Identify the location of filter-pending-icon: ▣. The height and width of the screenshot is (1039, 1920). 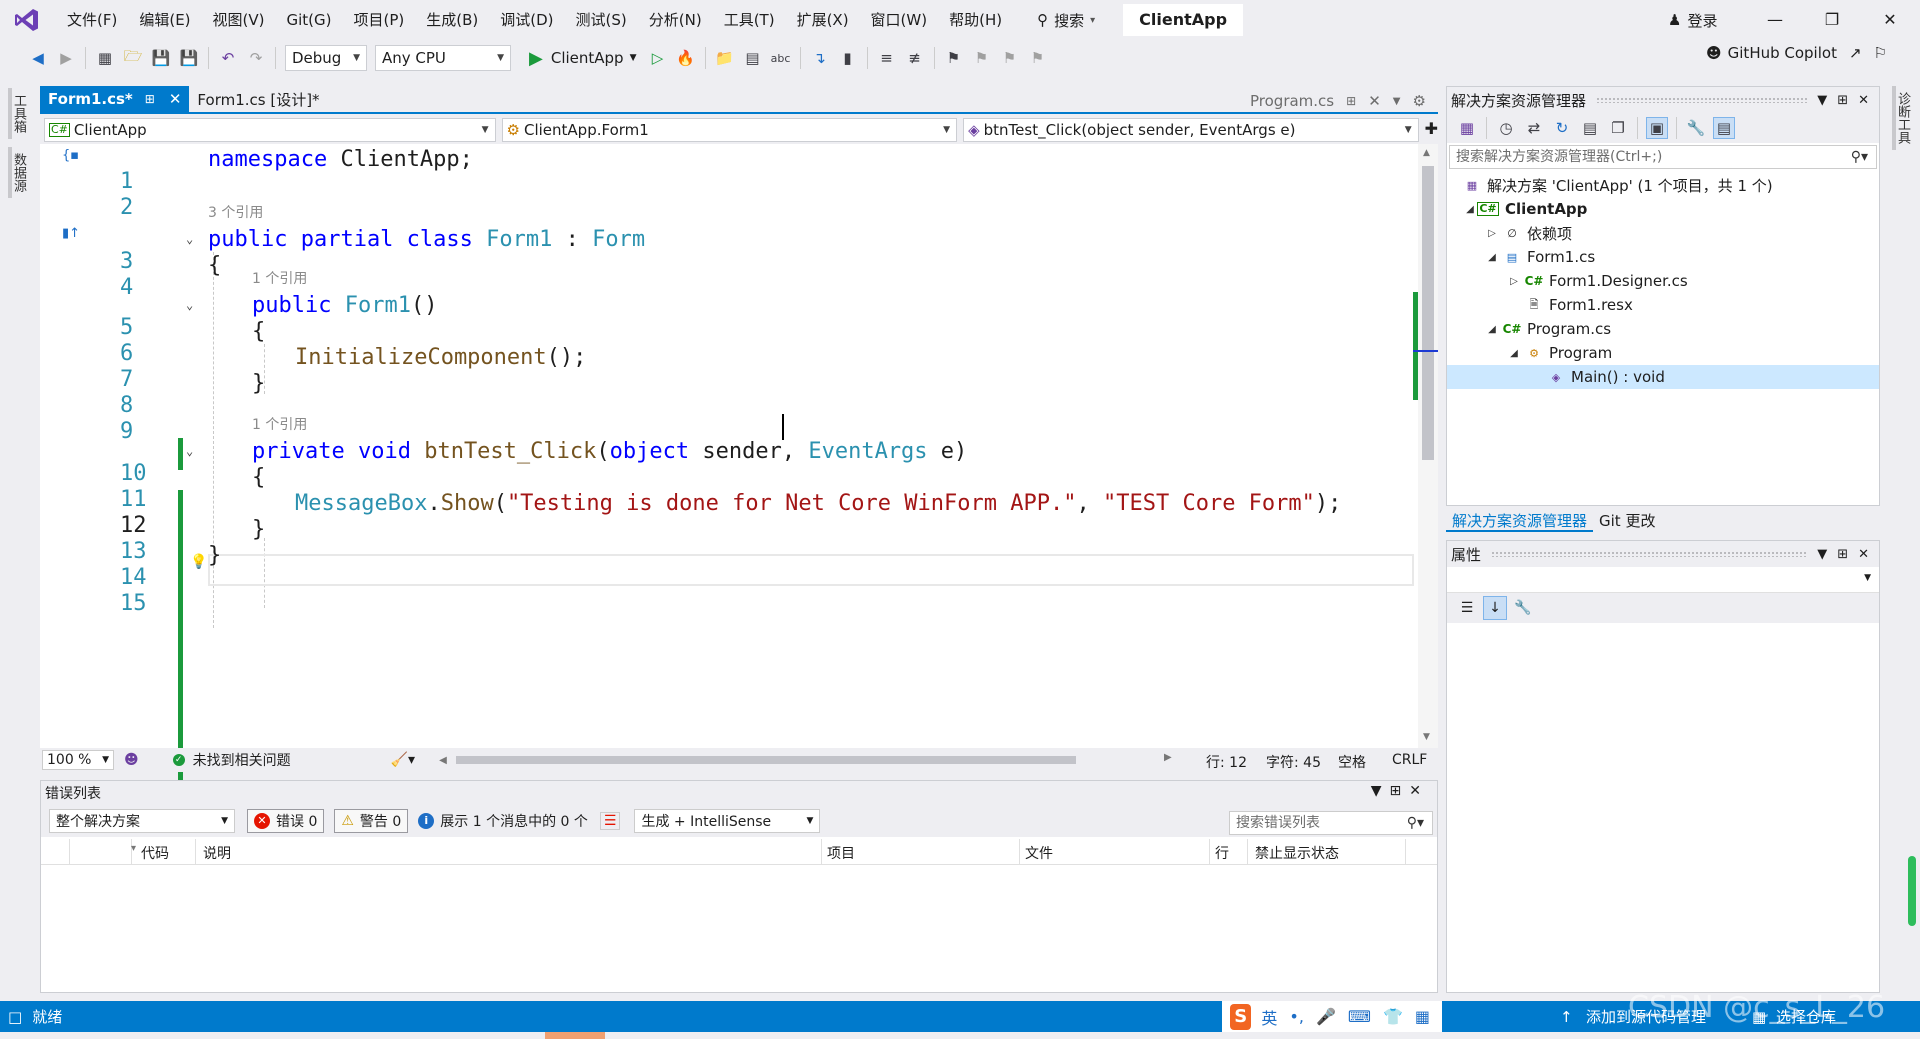
(1657, 128).